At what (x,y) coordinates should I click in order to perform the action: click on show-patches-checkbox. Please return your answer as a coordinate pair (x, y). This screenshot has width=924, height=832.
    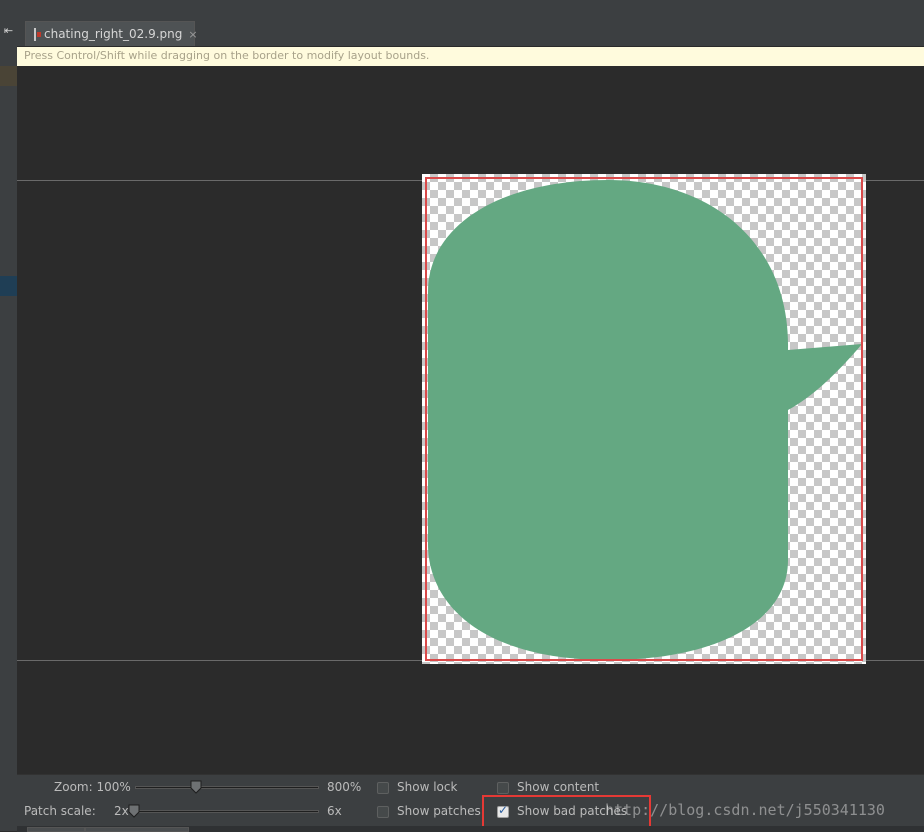
    Looking at the image, I should click on (383, 812).